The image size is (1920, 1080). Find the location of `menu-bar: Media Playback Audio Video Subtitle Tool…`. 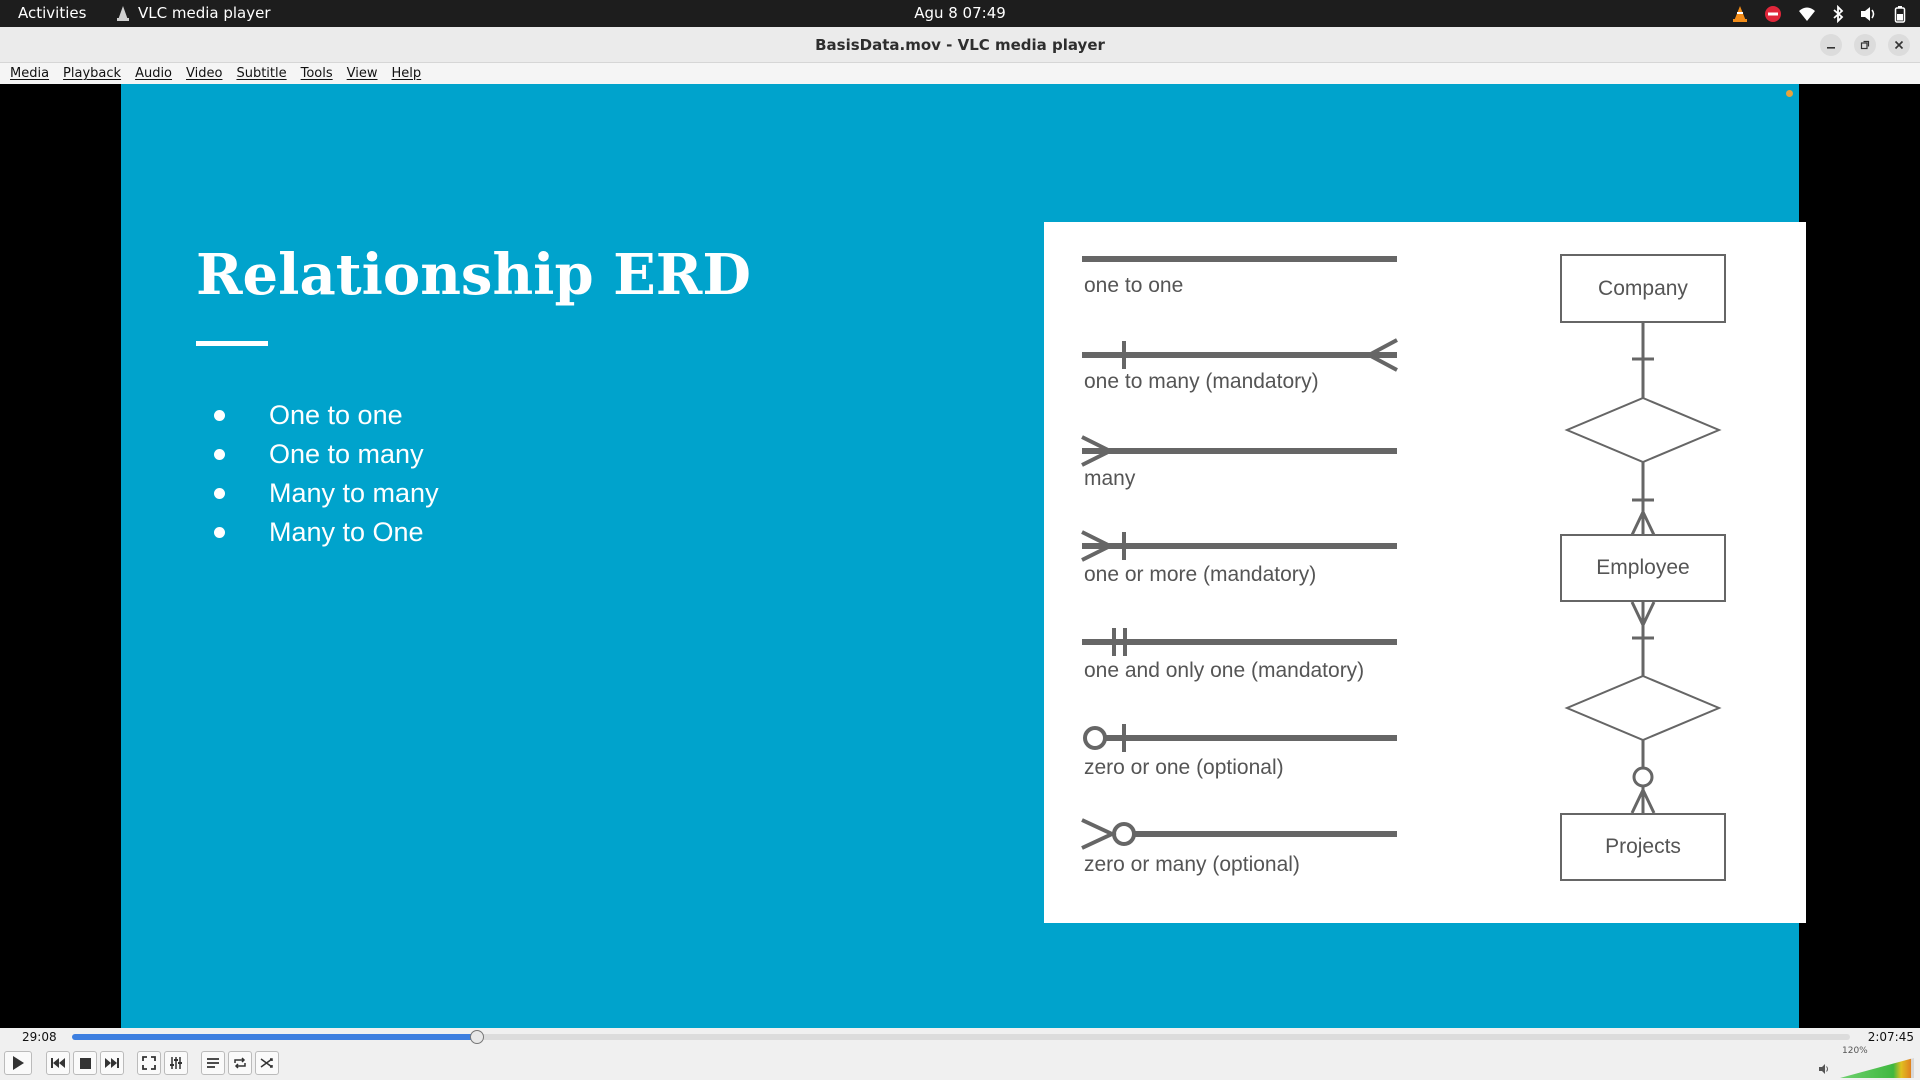

menu-bar: Media Playback Audio Video Subtitle Tool… is located at coordinates (960, 73).